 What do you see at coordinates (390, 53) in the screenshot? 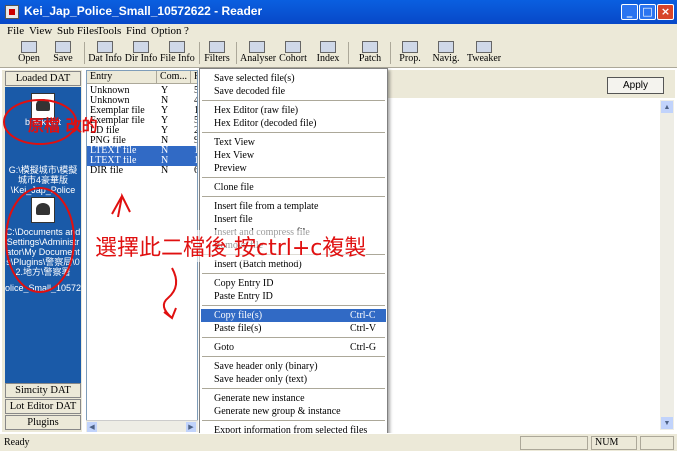
I see `toolbar-separator` at bounding box center [390, 53].